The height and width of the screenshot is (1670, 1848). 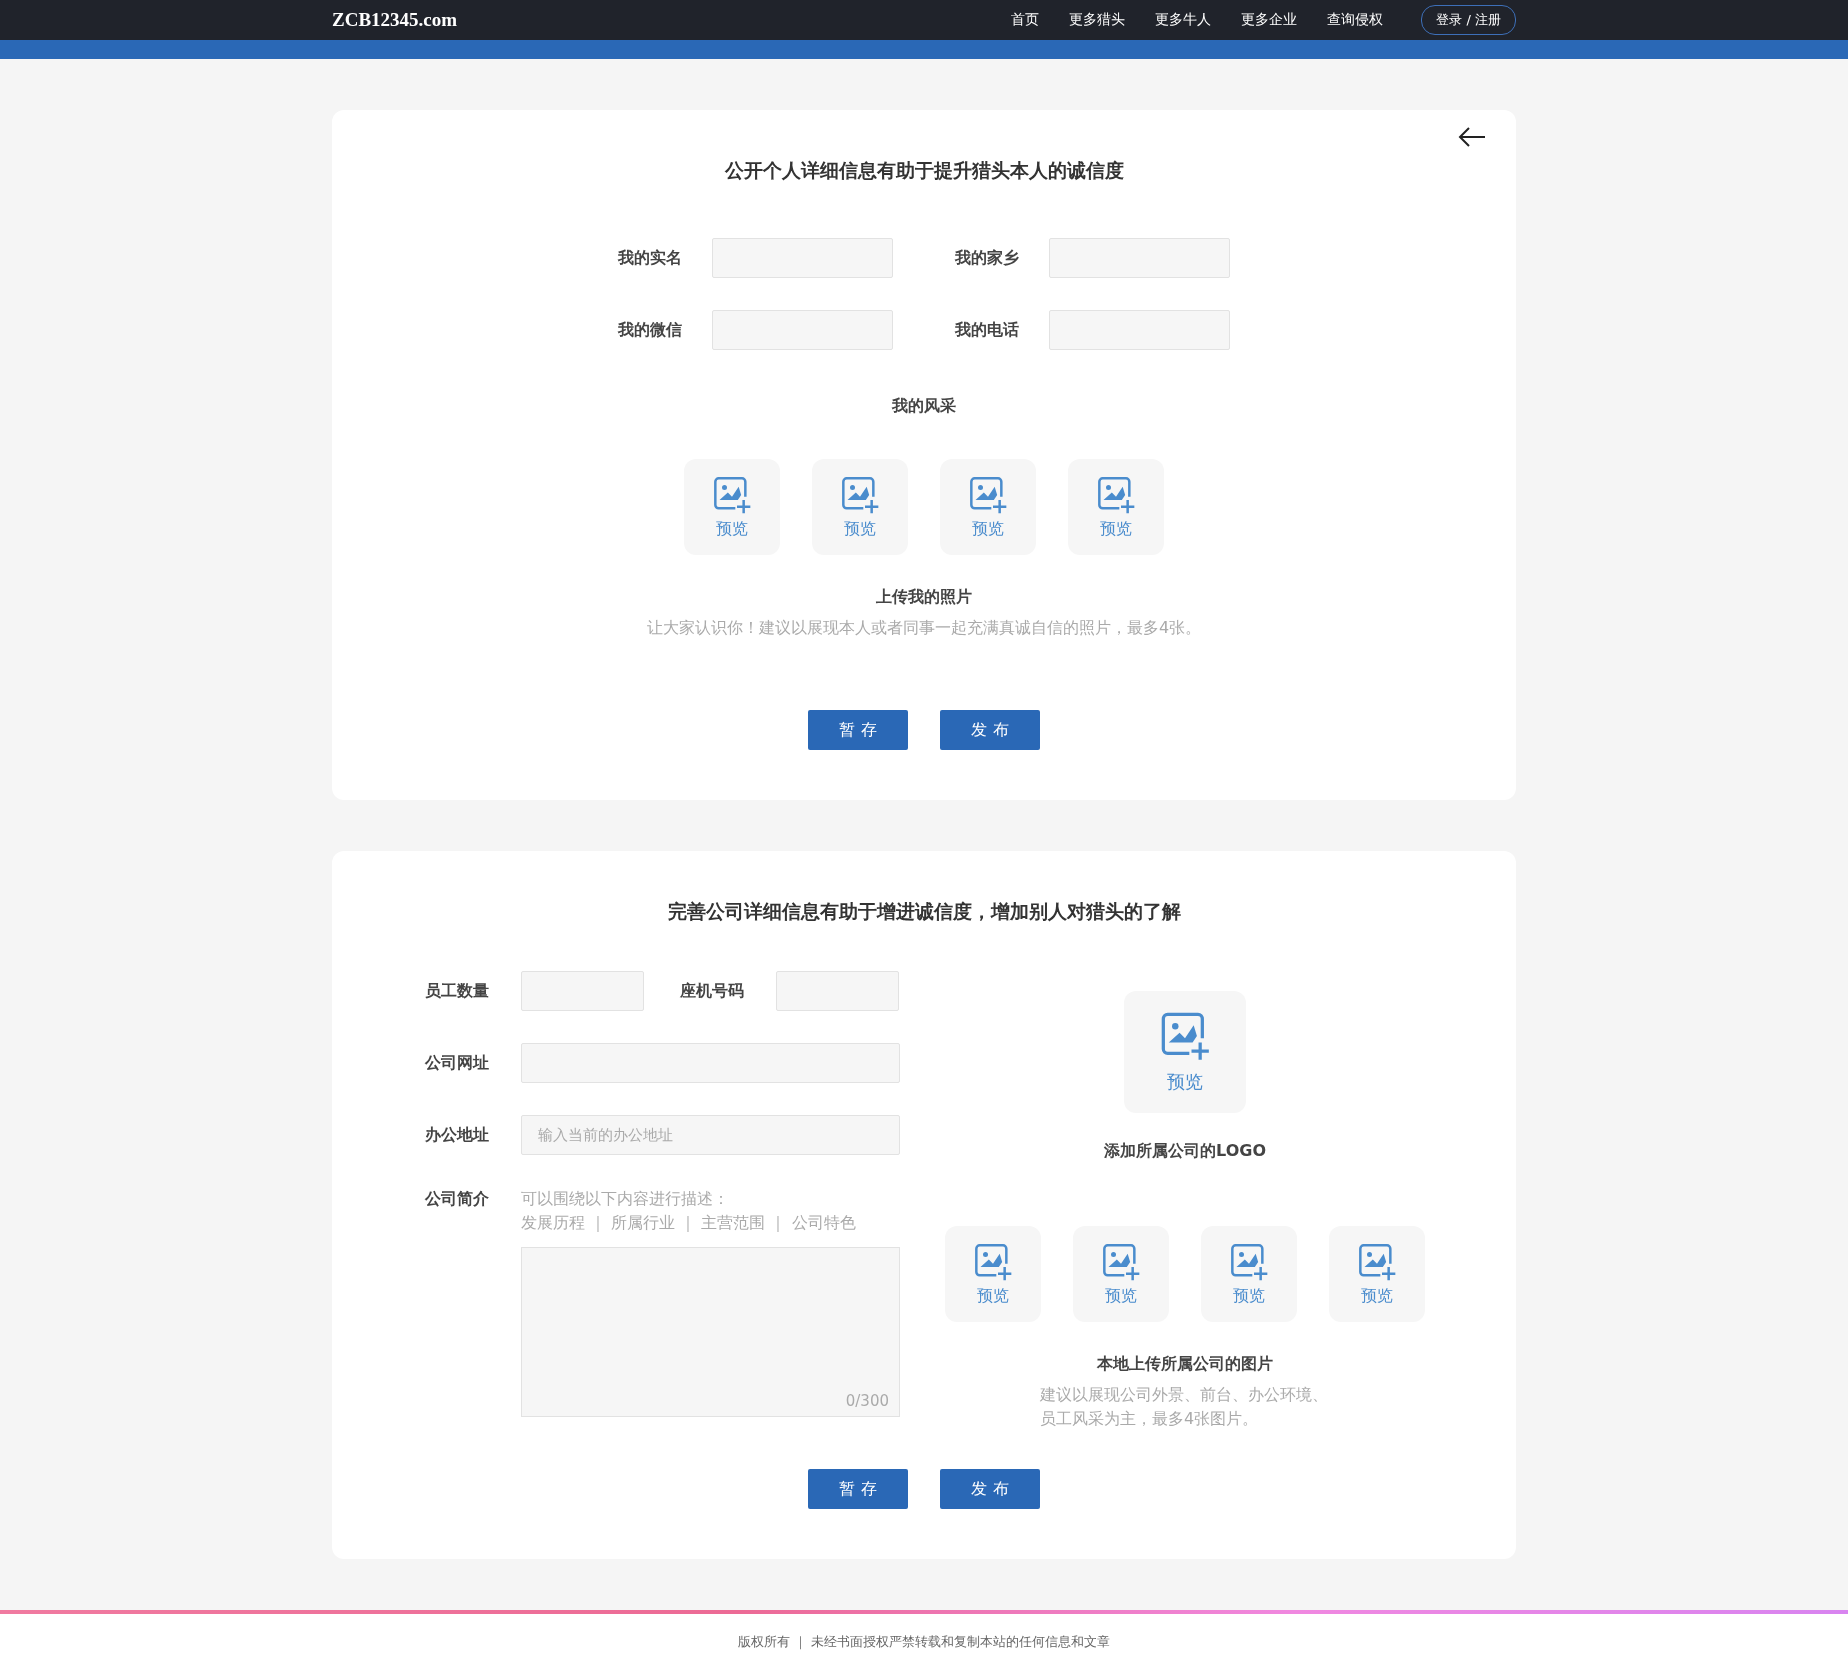 I want to click on field-label: 办公地址, so click(x=457, y=1135).